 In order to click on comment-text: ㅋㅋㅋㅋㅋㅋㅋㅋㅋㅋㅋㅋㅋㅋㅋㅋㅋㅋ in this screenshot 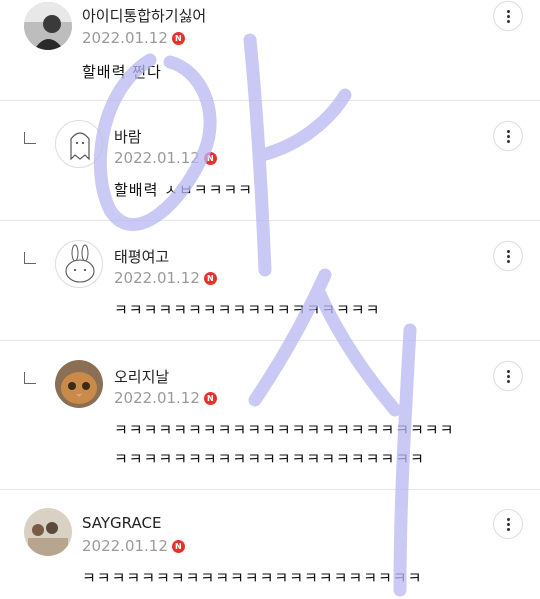, I will do `click(247, 310)`.